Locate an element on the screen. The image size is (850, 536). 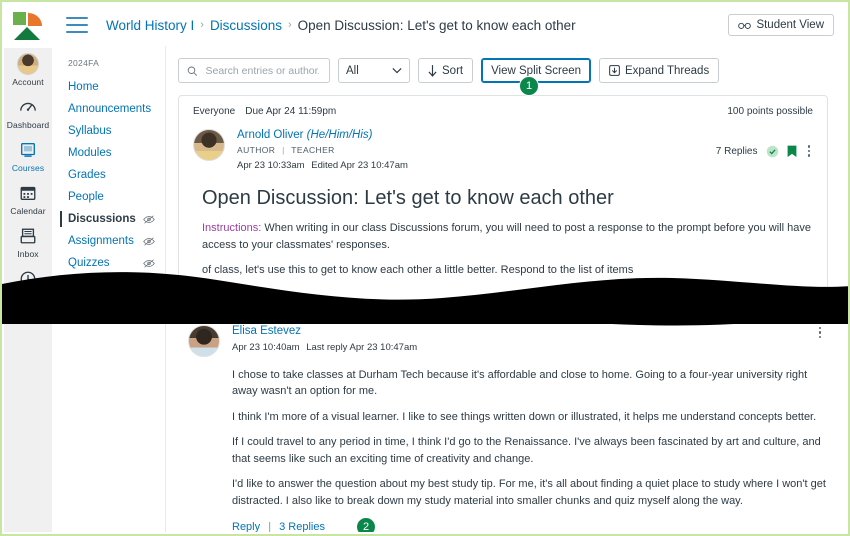
gnav-item-inbox: Inbox is located at coordinates (28, 241).